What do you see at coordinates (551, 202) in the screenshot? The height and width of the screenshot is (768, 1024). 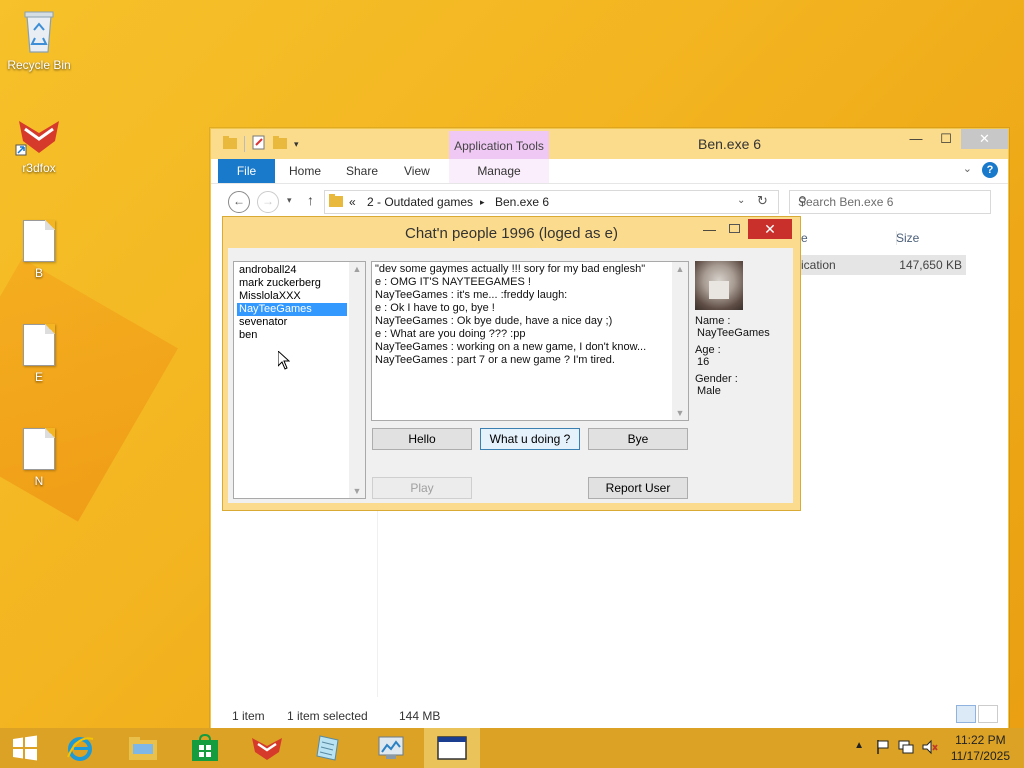 I see `address-bar: « 2 - Outdated games ▸ Ben.exe 6 ⌄ ↻` at bounding box center [551, 202].